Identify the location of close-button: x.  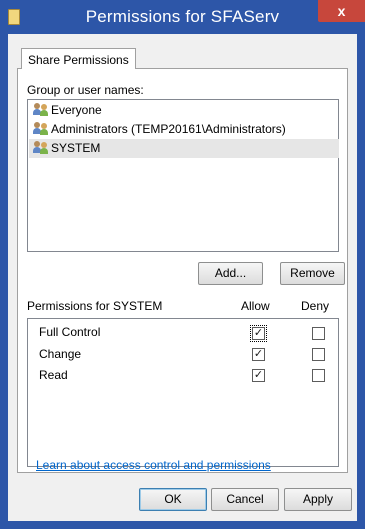
(341, 11).